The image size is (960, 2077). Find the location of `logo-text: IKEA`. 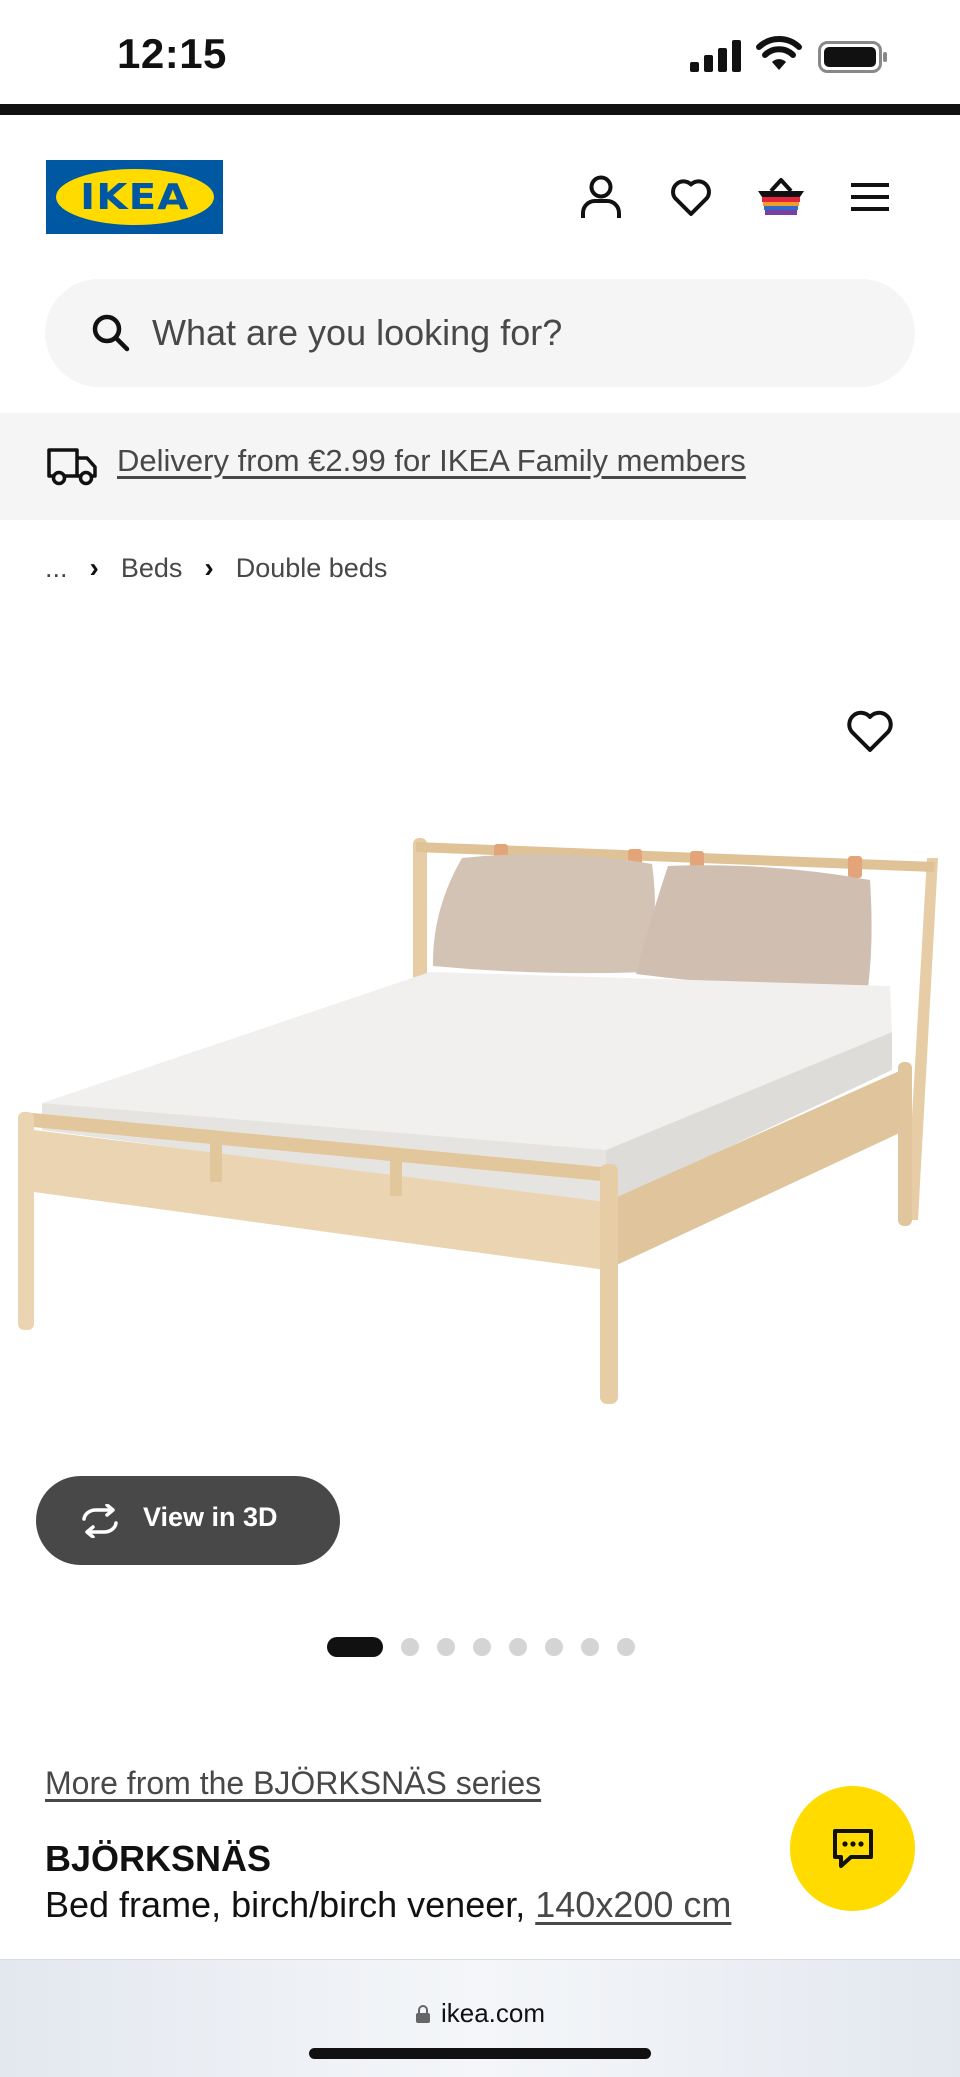

logo-text: IKEA is located at coordinates (134, 197).